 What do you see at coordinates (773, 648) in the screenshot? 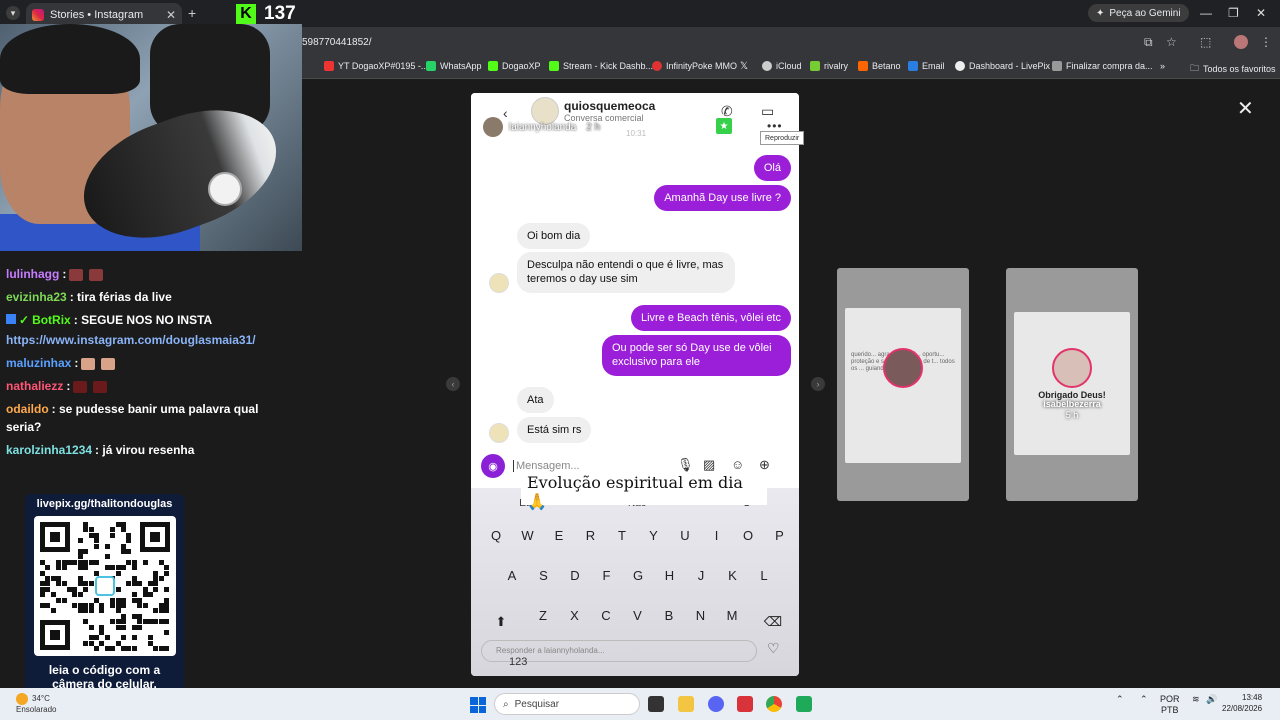
I see `like-heart-icon: ♡` at bounding box center [773, 648].